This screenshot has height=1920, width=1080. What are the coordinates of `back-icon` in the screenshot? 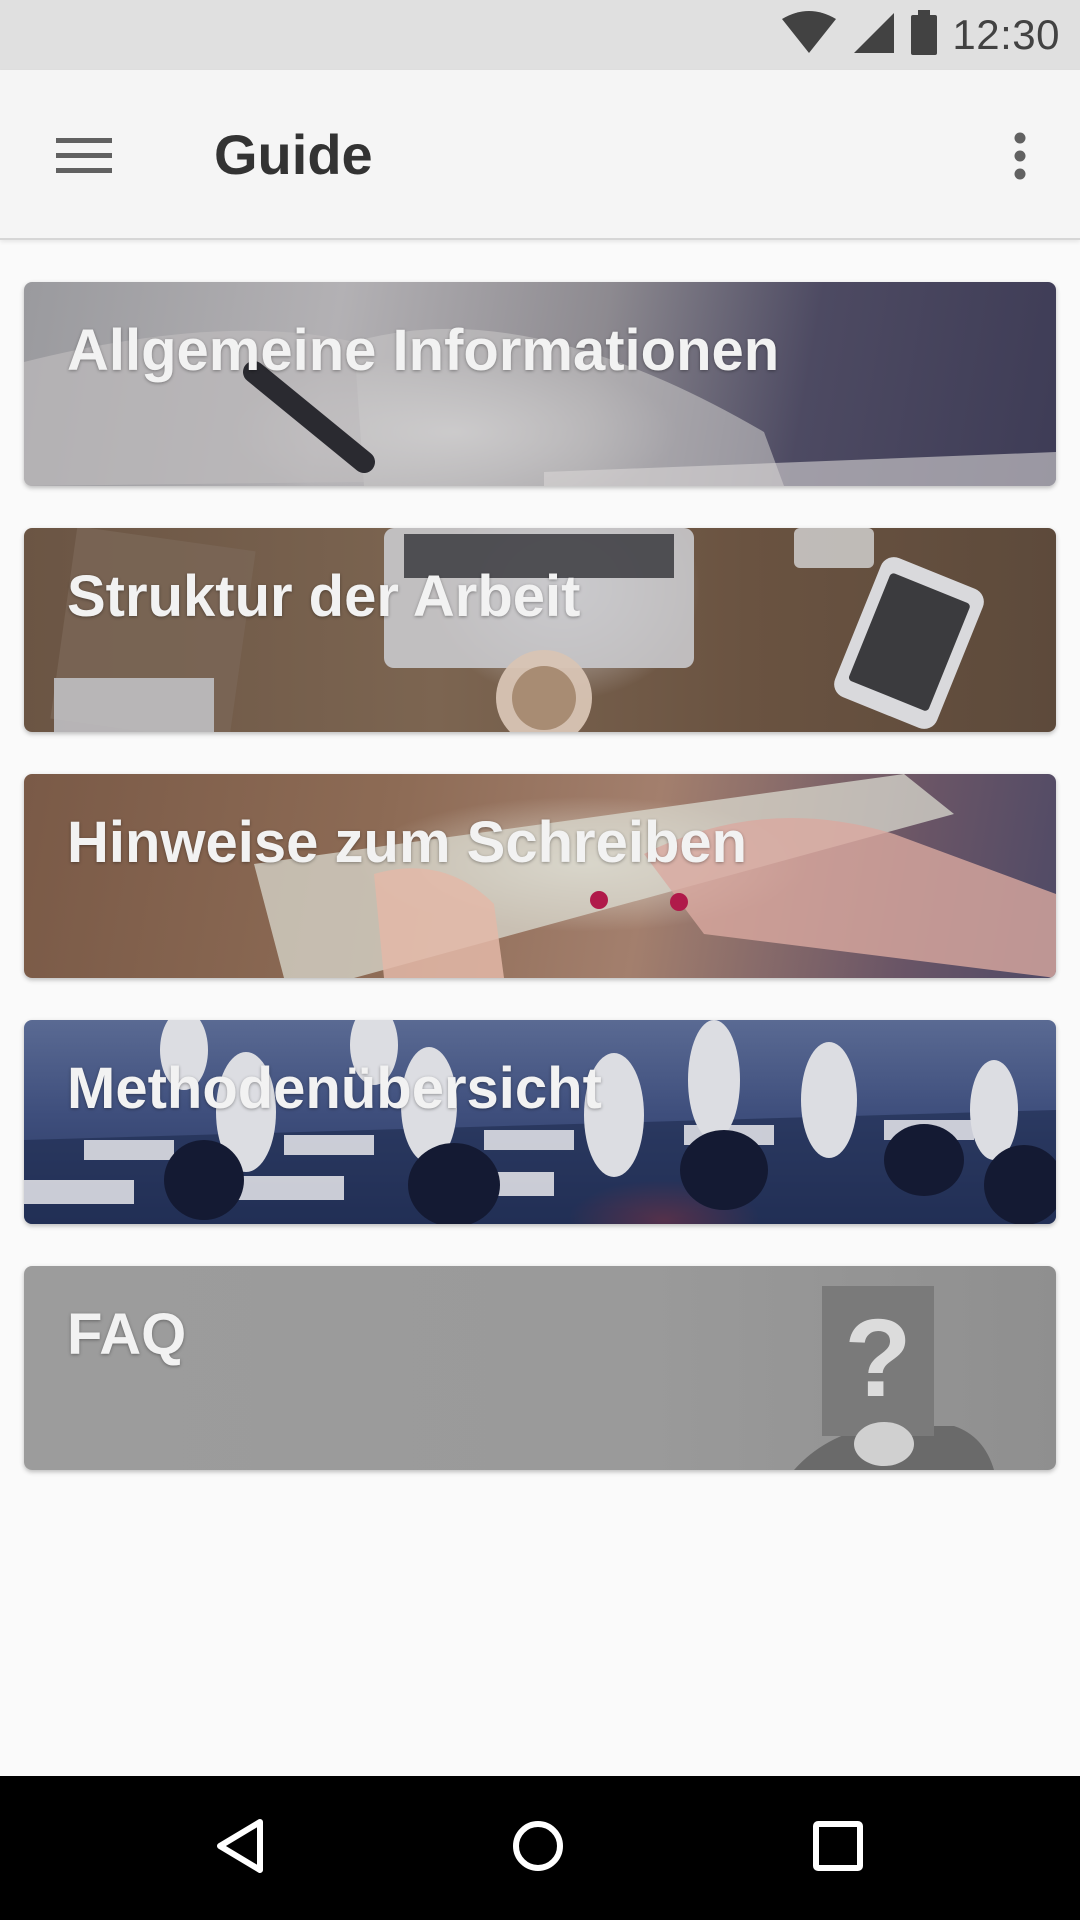 It's located at (240, 1848).